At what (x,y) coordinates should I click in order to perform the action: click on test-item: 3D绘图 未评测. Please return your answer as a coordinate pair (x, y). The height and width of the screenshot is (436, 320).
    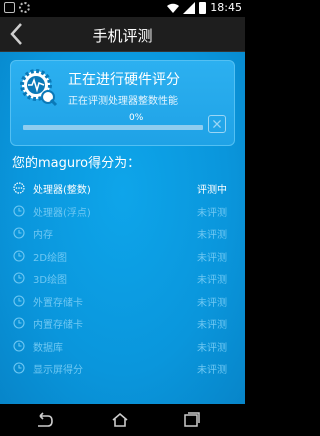
    Looking at the image, I should click on (122, 278).